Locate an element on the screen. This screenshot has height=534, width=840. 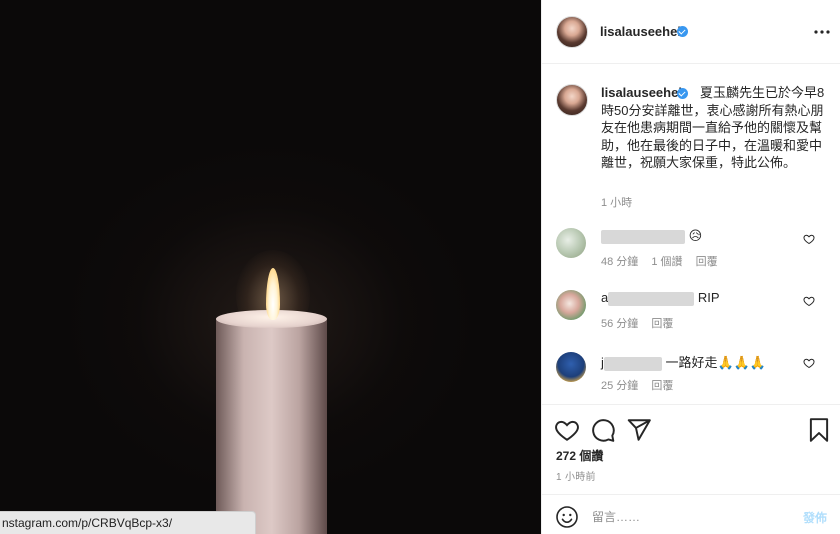
comment-body: 😥 is located at coordinates (695, 235).